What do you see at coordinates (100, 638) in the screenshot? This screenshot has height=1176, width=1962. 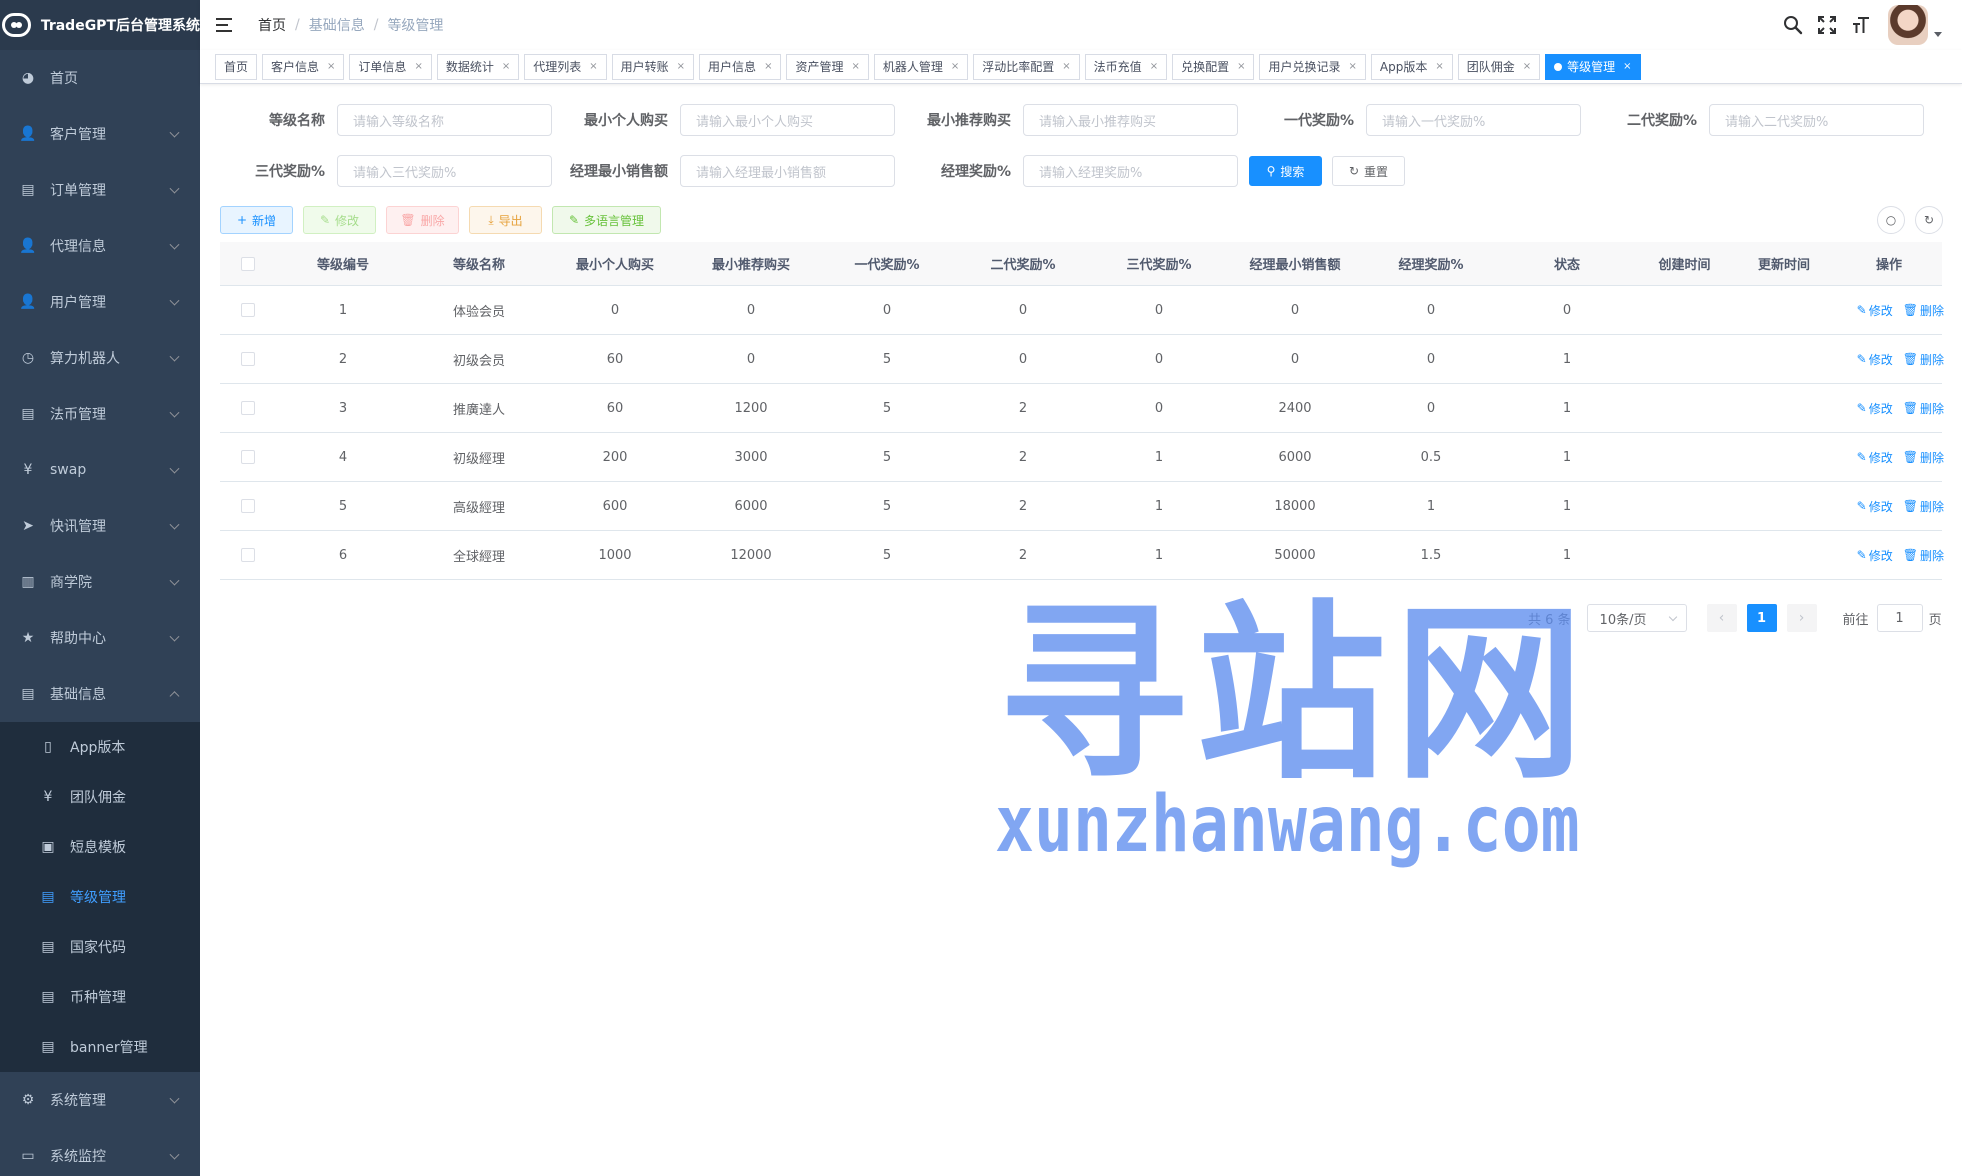 I see `sidebar-item: ★ 帮助中心` at bounding box center [100, 638].